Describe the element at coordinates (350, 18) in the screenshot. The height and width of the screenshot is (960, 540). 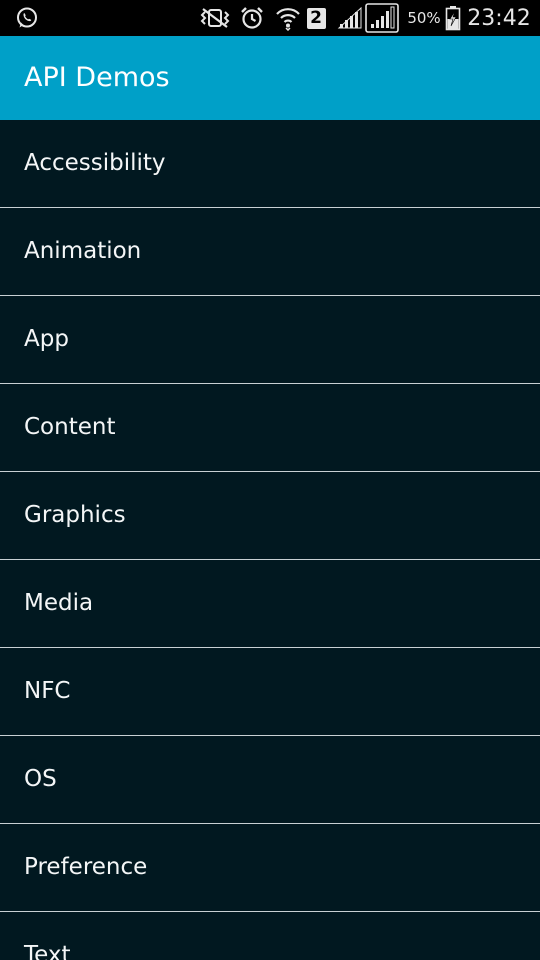
I see `signal-icon` at that location.